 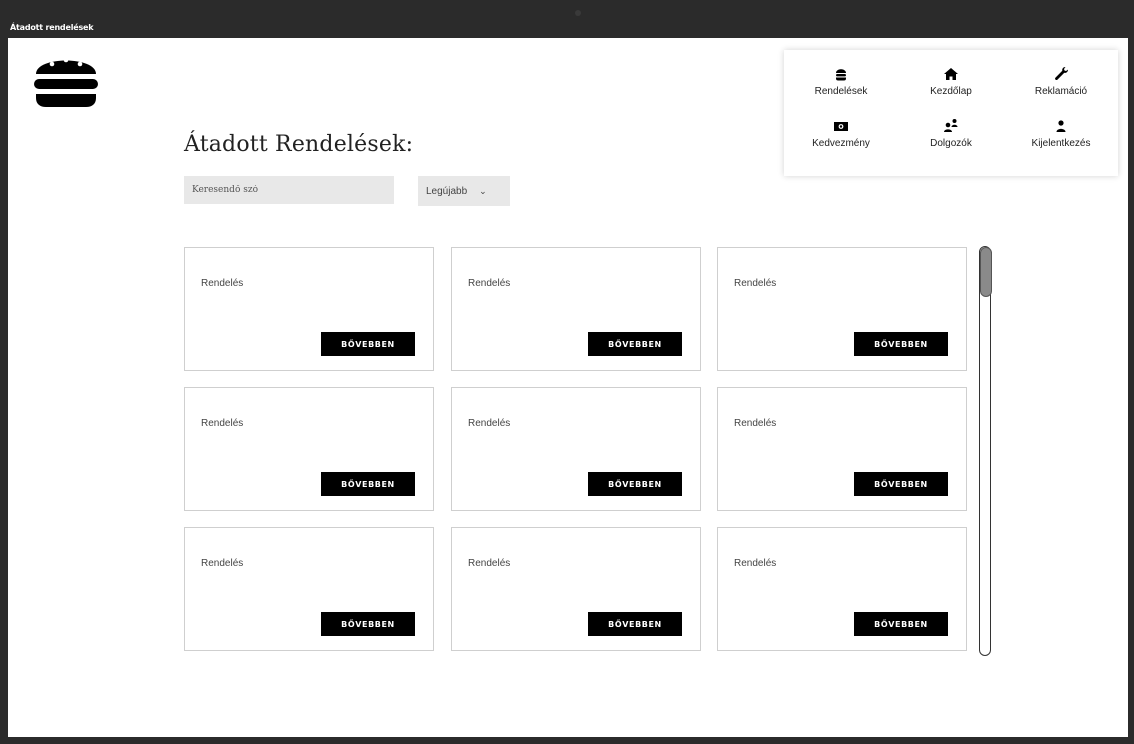 I want to click on nav-item-orders: Rendelések, so click(x=841, y=87).